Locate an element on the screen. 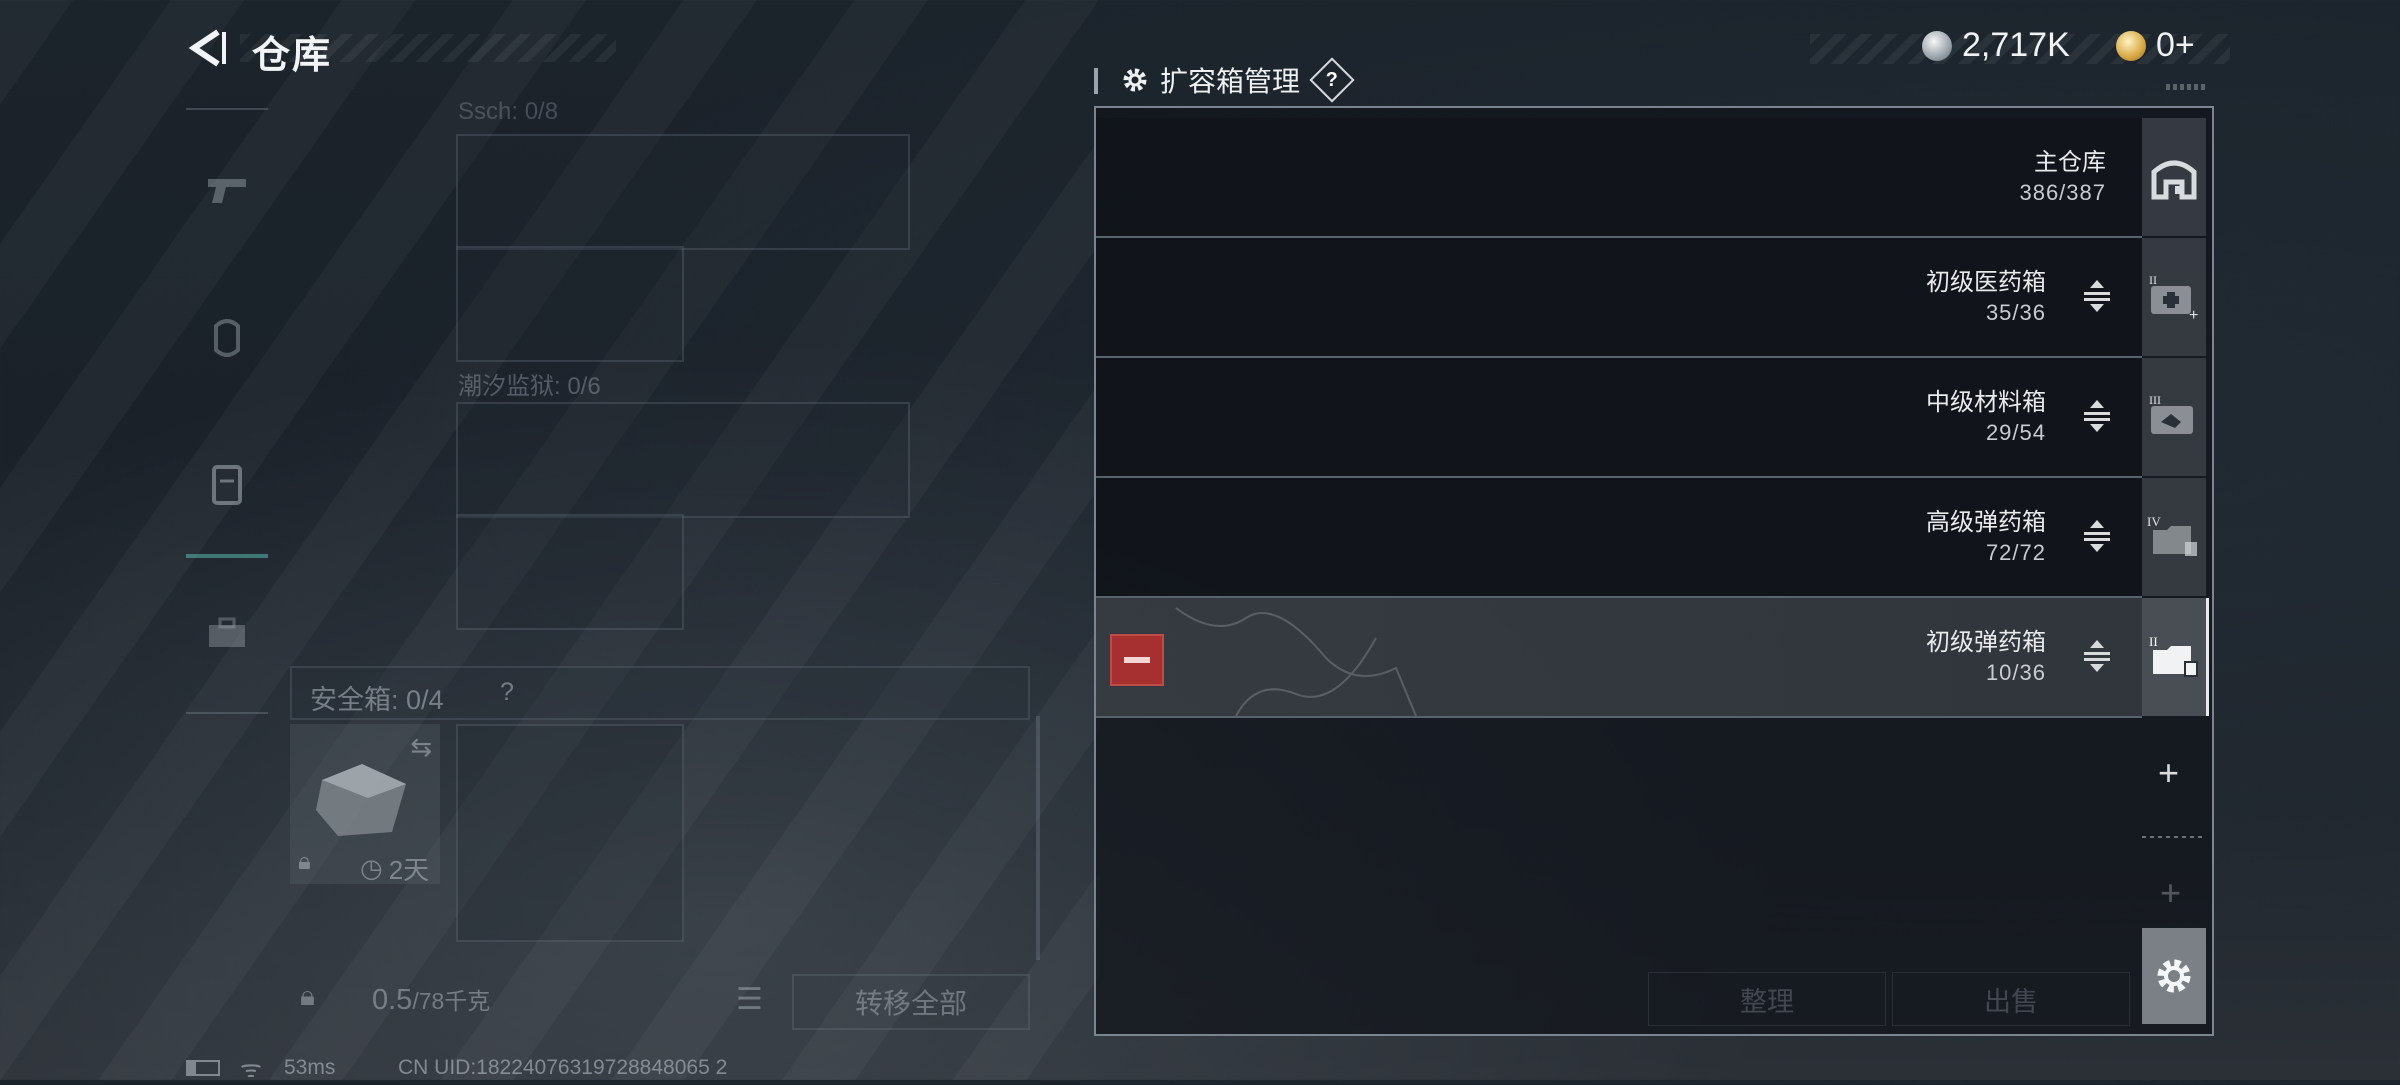 The image size is (2400, 1085). add-container-slot-locked: + is located at coordinates (2170, 893).